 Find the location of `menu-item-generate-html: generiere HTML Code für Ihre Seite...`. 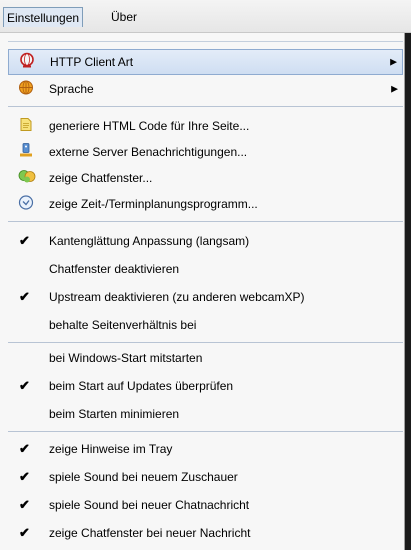

menu-item-generate-html: generiere HTML Code für Ihre Seite... is located at coordinates (205, 126).